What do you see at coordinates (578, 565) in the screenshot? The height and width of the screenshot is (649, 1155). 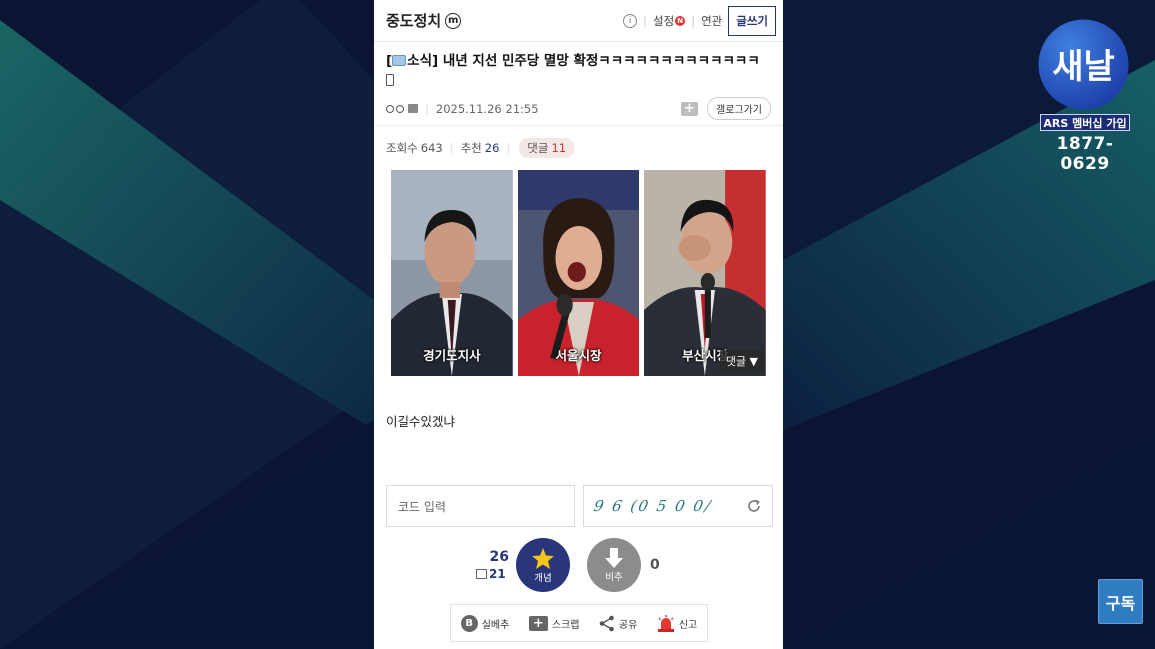 I see `vote-area: 26 21 개념 비추 0` at bounding box center [578, 565].